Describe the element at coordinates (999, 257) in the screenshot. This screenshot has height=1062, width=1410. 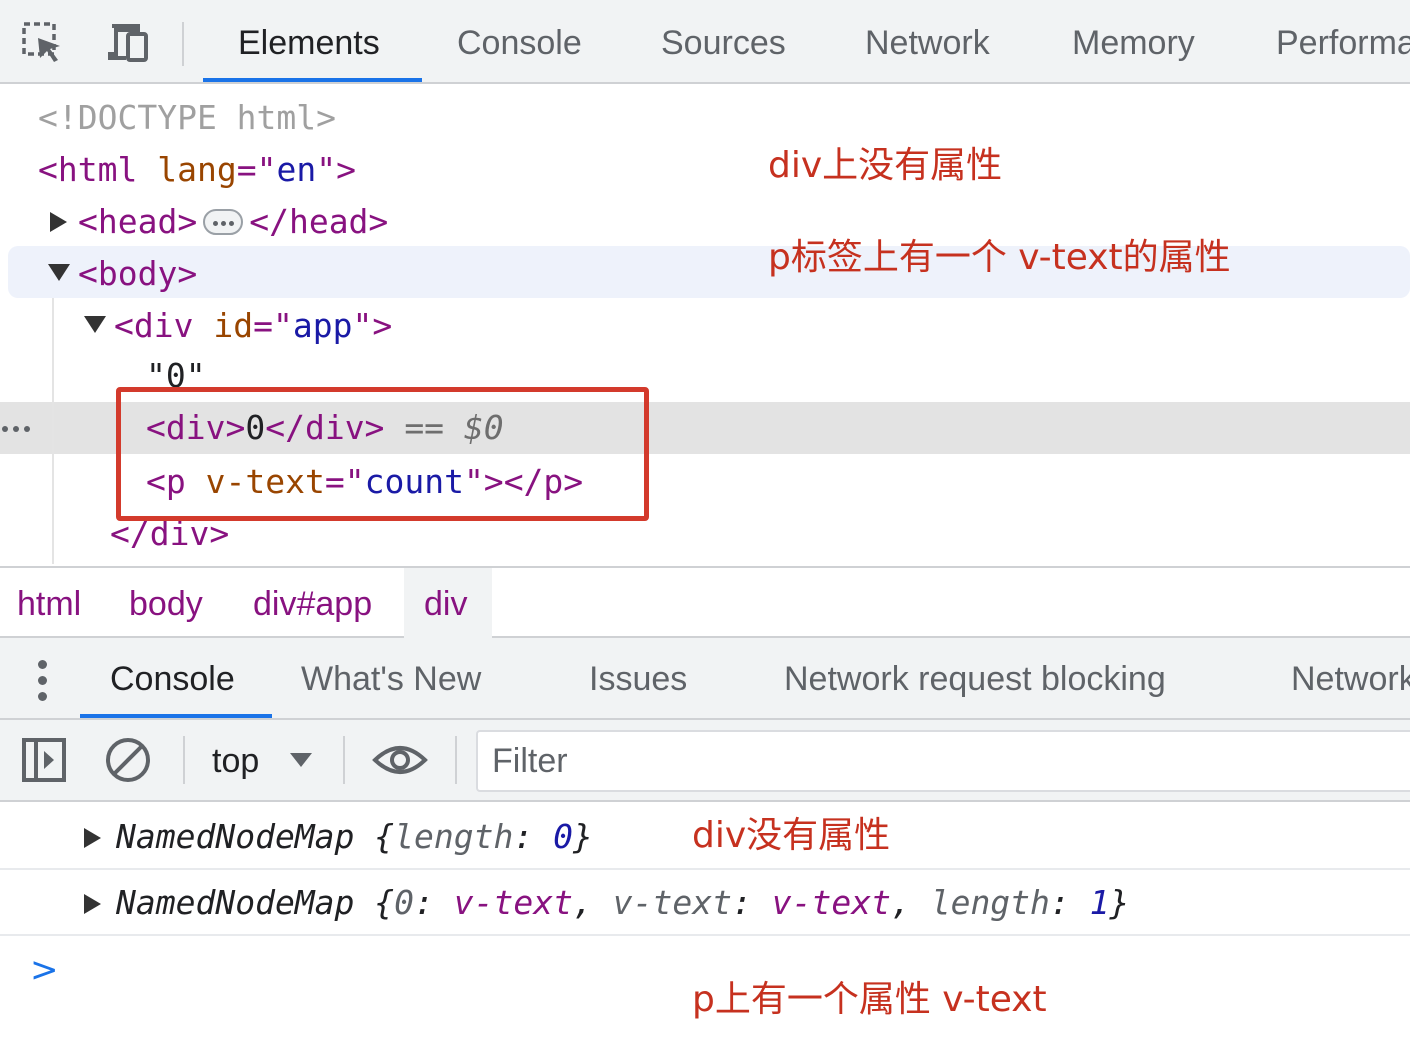
I see `annotation-p-has-attr: p标签上有一个 v-text的属性` at that location.